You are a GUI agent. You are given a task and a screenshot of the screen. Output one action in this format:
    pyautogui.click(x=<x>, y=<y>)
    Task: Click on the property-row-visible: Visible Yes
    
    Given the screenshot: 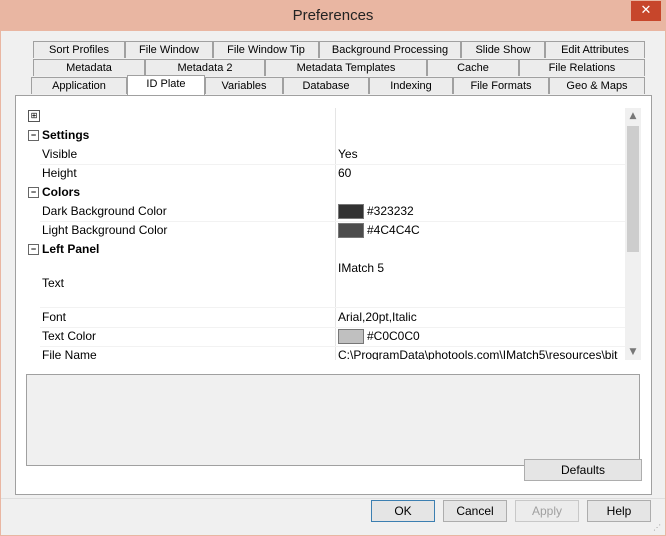 What is the action you would take?
    pyautogui.click(x=327, y=154)
    